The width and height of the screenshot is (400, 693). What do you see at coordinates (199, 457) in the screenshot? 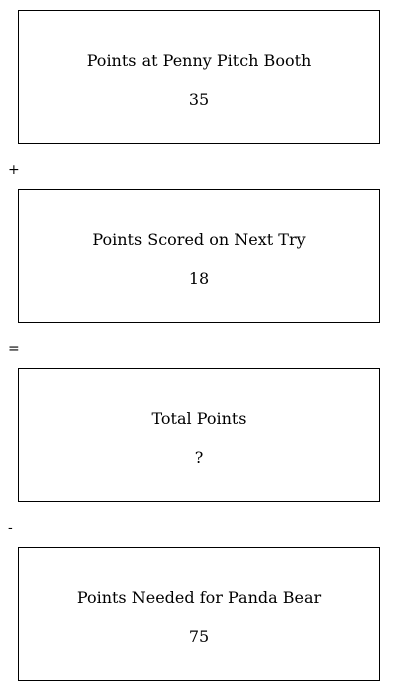
I see `box-value: ?` at bounding box center [199, 457].